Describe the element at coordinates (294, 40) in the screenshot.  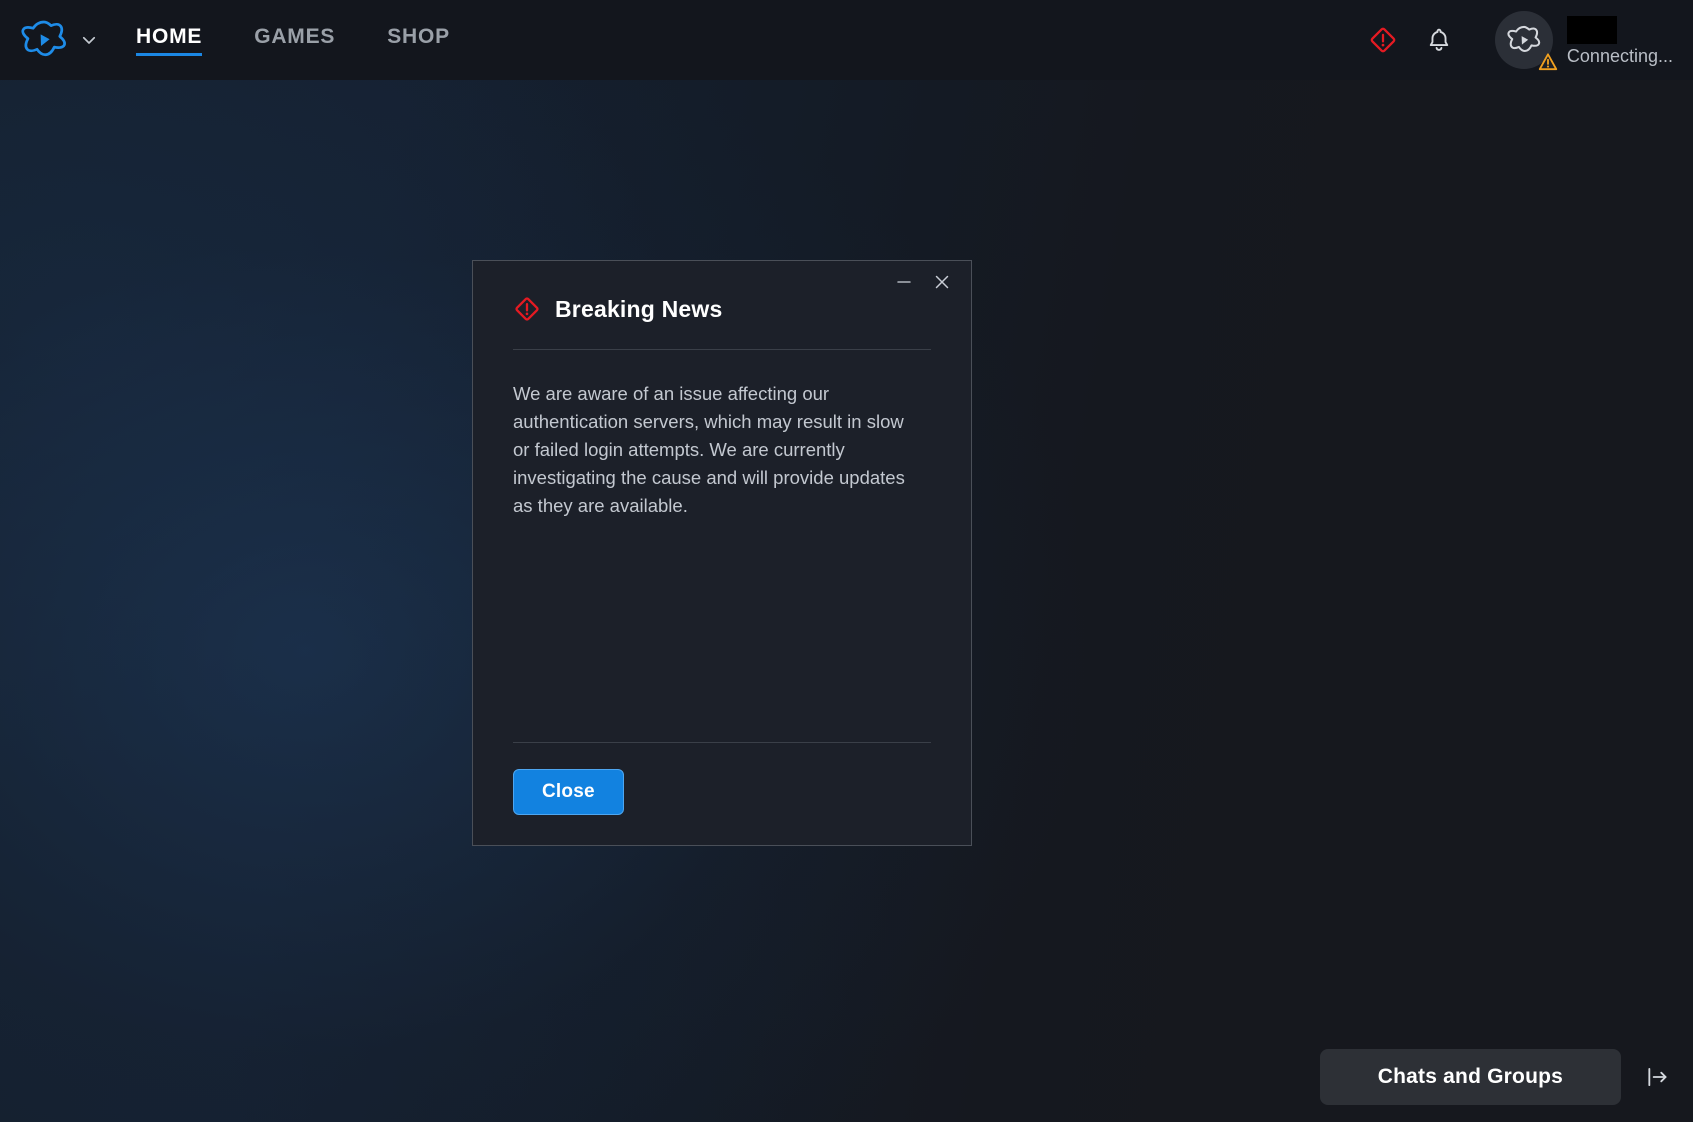
I see `nav-item-games: GAMES` at that location.